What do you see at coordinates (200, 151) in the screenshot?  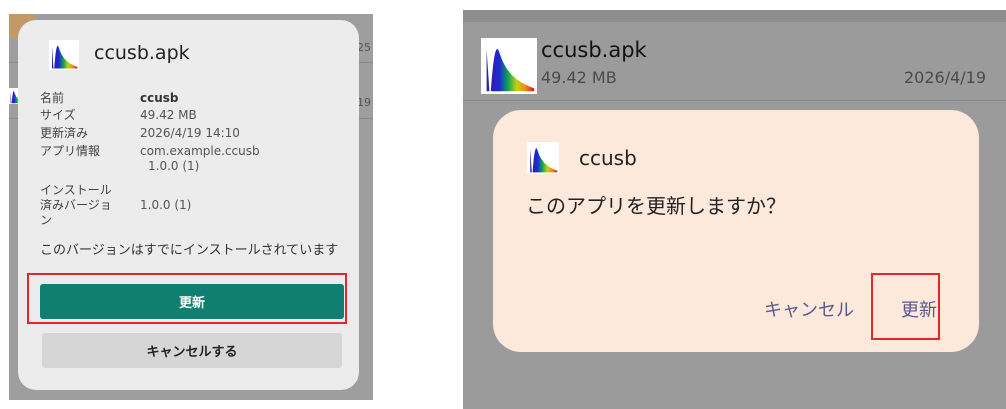 I see `row-value-package: com.example.ccusb` at bounding box center [200, 151].